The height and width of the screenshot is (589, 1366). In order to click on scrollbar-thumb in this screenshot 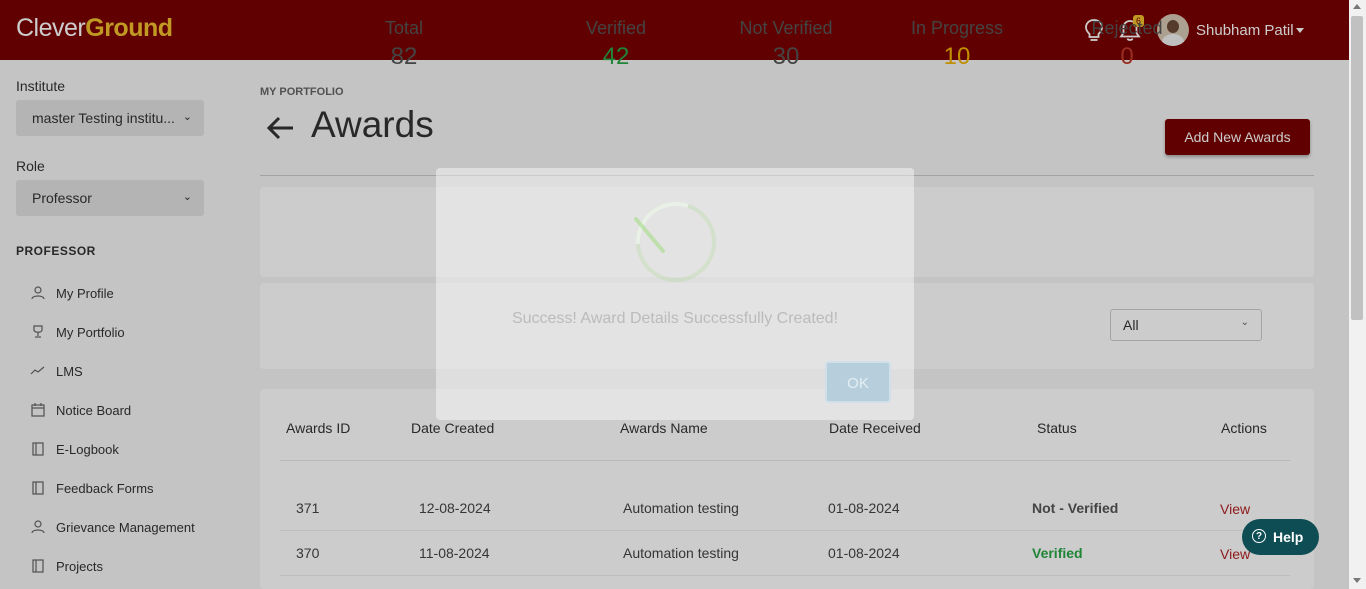, I will do `click(1357, 168)`.